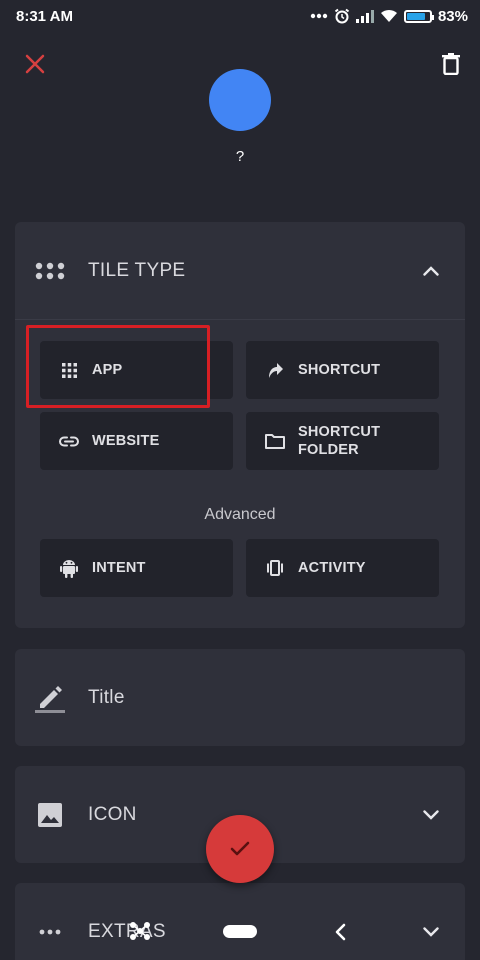  What do you see at coordinates (50, 271) in the screenshot?
I see `dots-grid-icon` at bounding box center [50, 271].